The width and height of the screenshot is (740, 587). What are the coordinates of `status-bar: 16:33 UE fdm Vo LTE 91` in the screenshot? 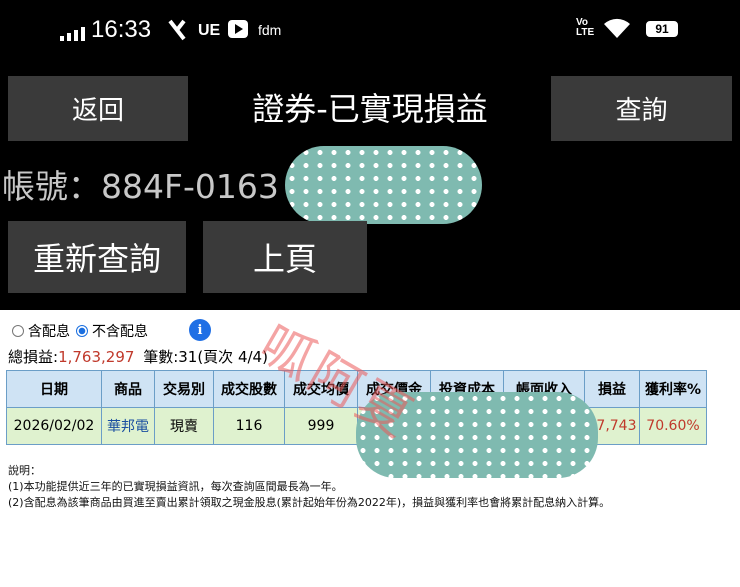 It's located at (370, 30).